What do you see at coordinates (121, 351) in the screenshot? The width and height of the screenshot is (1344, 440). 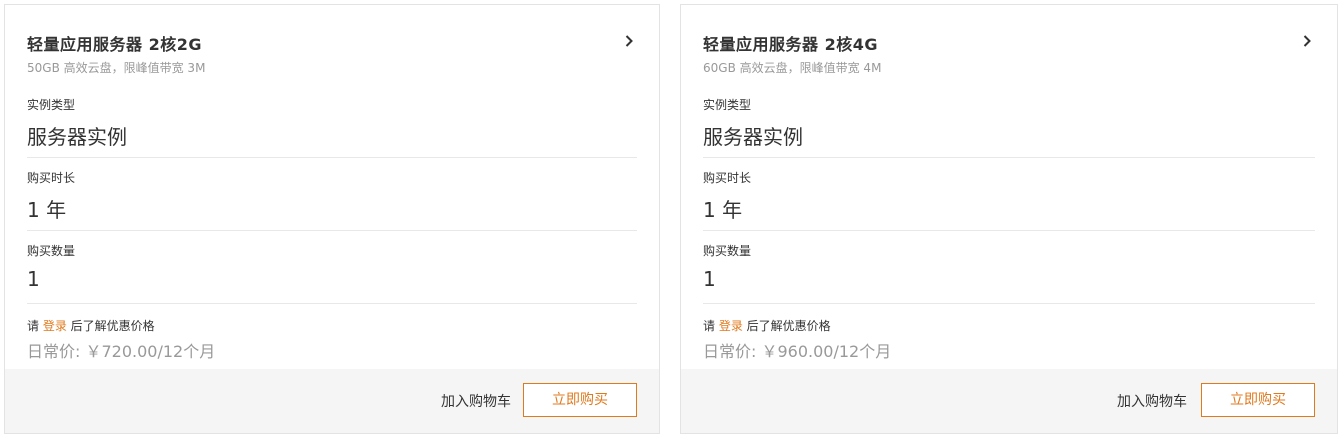 I see `regular-price: 日常价: ￥720.00/12个月` at bounding box center [121, 351].